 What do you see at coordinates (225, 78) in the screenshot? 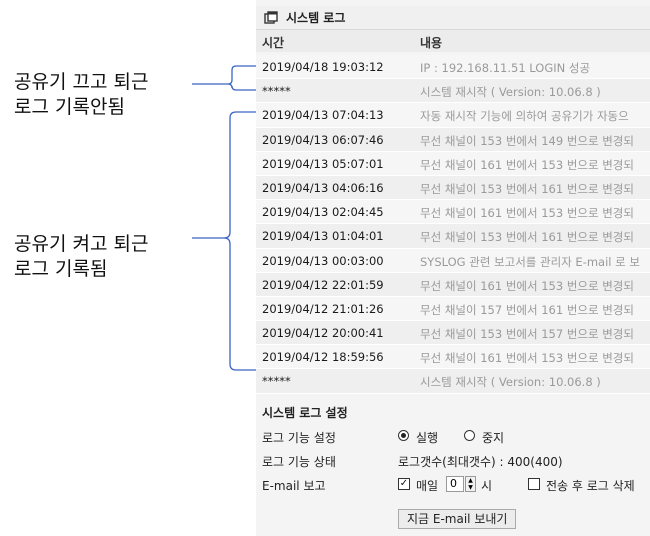
I see `bracket-small` at bounding box center [225, 78].